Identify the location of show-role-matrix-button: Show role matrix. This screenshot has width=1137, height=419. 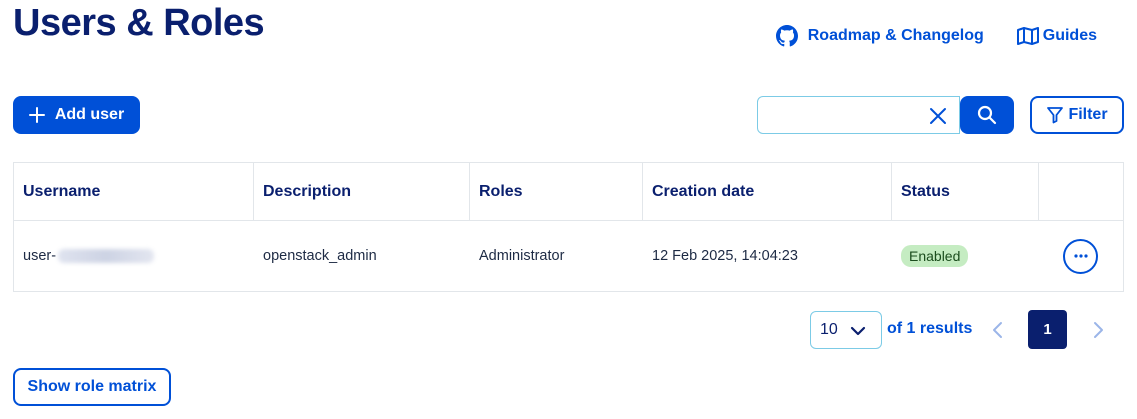
(92, 387).